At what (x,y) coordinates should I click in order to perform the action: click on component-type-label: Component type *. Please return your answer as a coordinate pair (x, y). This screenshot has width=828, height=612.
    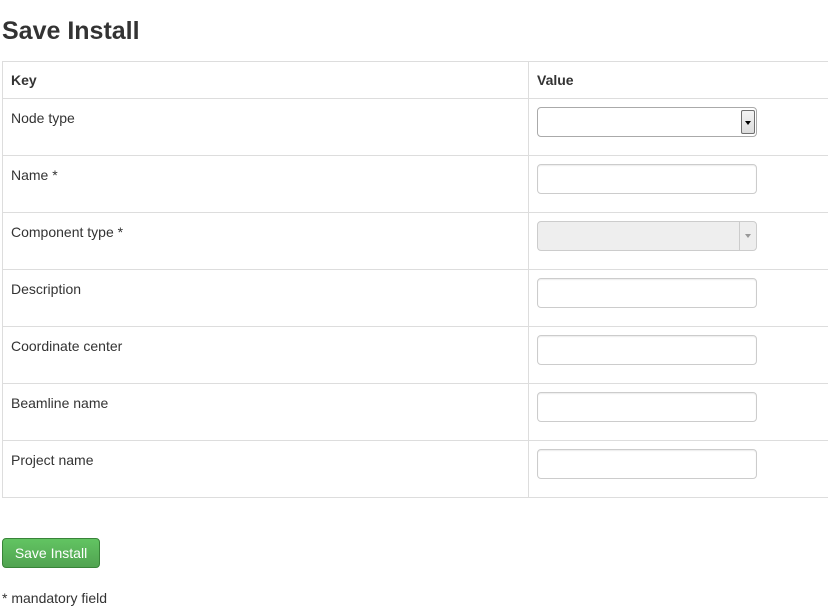
    Looking at the image, I should click on (265, 241).